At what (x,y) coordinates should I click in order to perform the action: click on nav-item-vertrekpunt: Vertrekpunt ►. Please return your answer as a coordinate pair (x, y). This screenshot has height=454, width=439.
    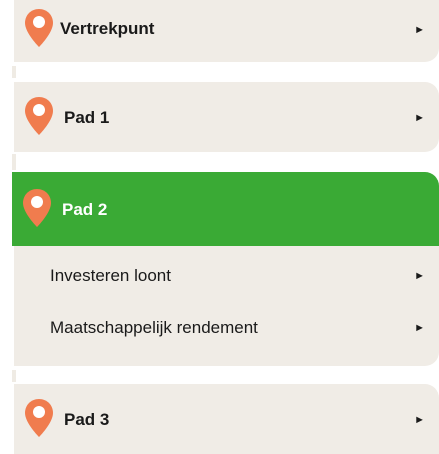
    Looking at the image, I should click on (226, 31).